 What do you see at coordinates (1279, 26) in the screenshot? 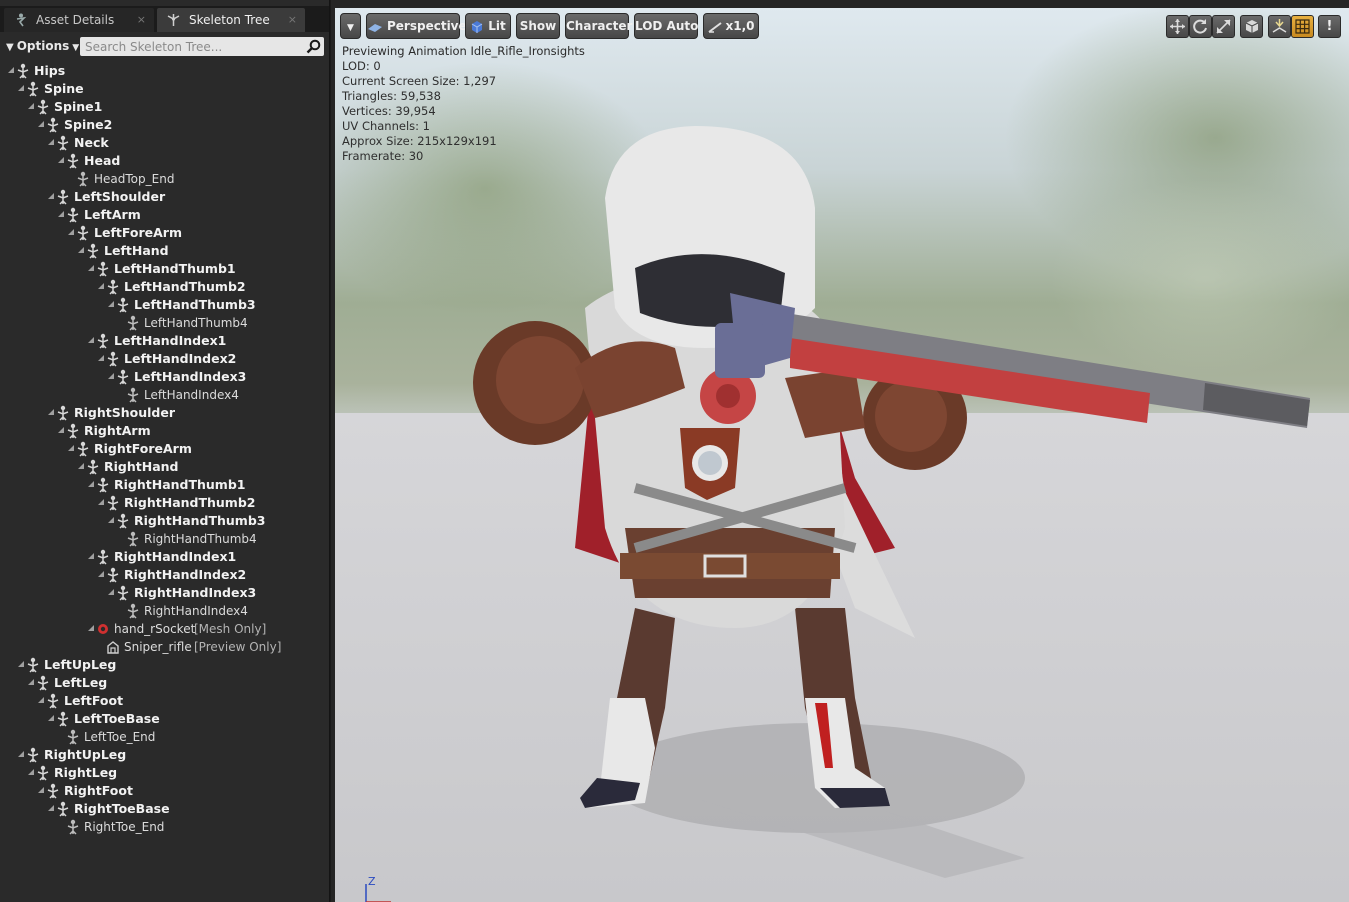
I see `surface-snap-button` at bounding box center [1279, 26].